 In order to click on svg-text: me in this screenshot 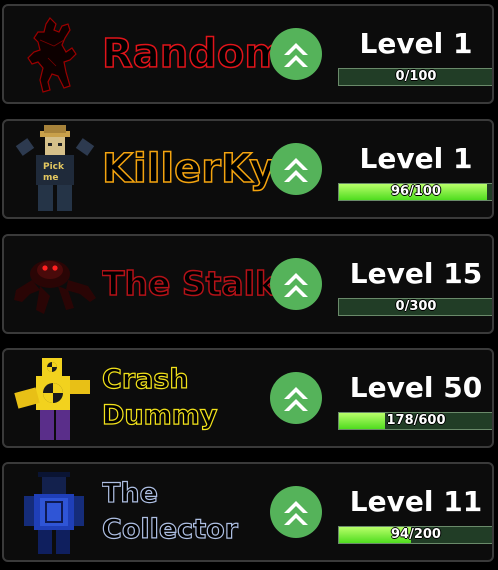, I will do `click(50, 178)`.